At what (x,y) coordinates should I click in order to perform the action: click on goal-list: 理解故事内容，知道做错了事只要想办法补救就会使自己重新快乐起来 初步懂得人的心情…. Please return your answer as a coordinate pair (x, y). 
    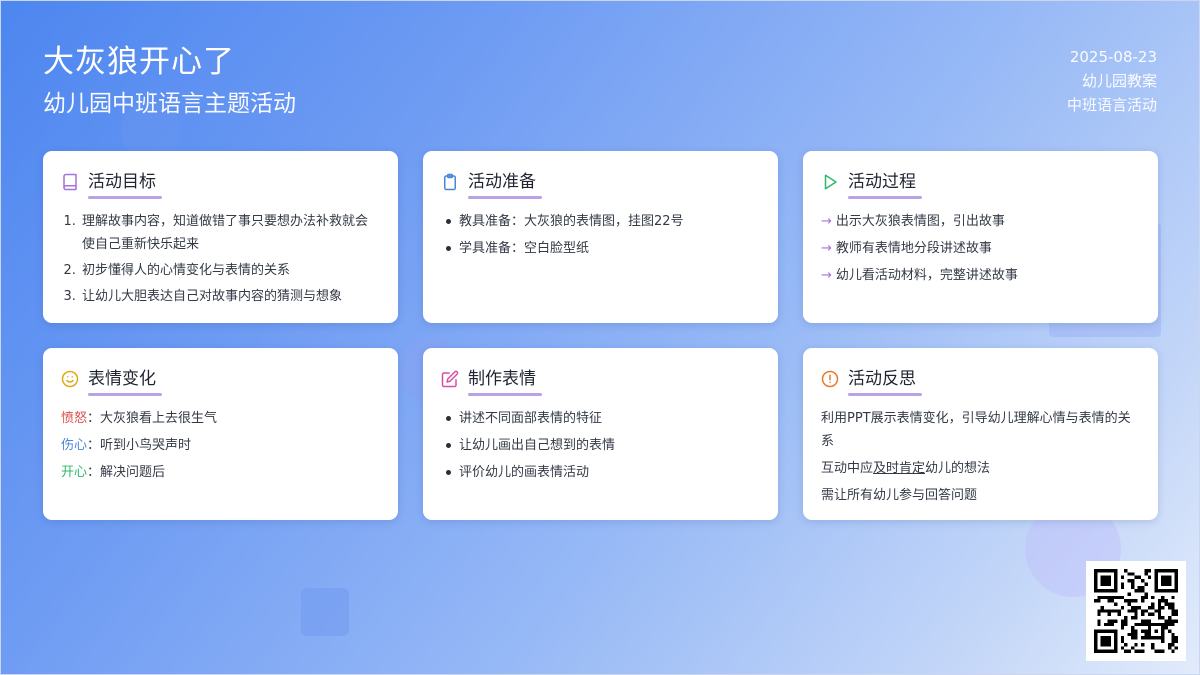
    Looking at the image, I should click on (220, 259).